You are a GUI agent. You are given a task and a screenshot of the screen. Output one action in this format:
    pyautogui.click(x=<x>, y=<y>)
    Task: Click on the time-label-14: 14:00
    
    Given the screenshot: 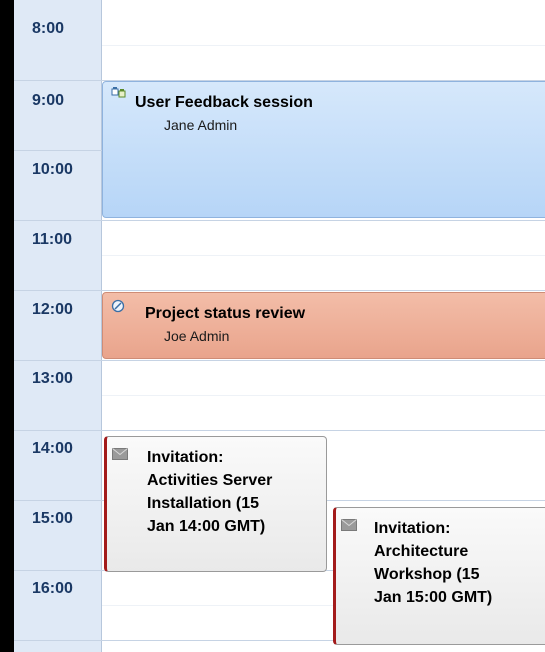 What is the action you would take?
    pyautogui.click(x=52, y=448)
    